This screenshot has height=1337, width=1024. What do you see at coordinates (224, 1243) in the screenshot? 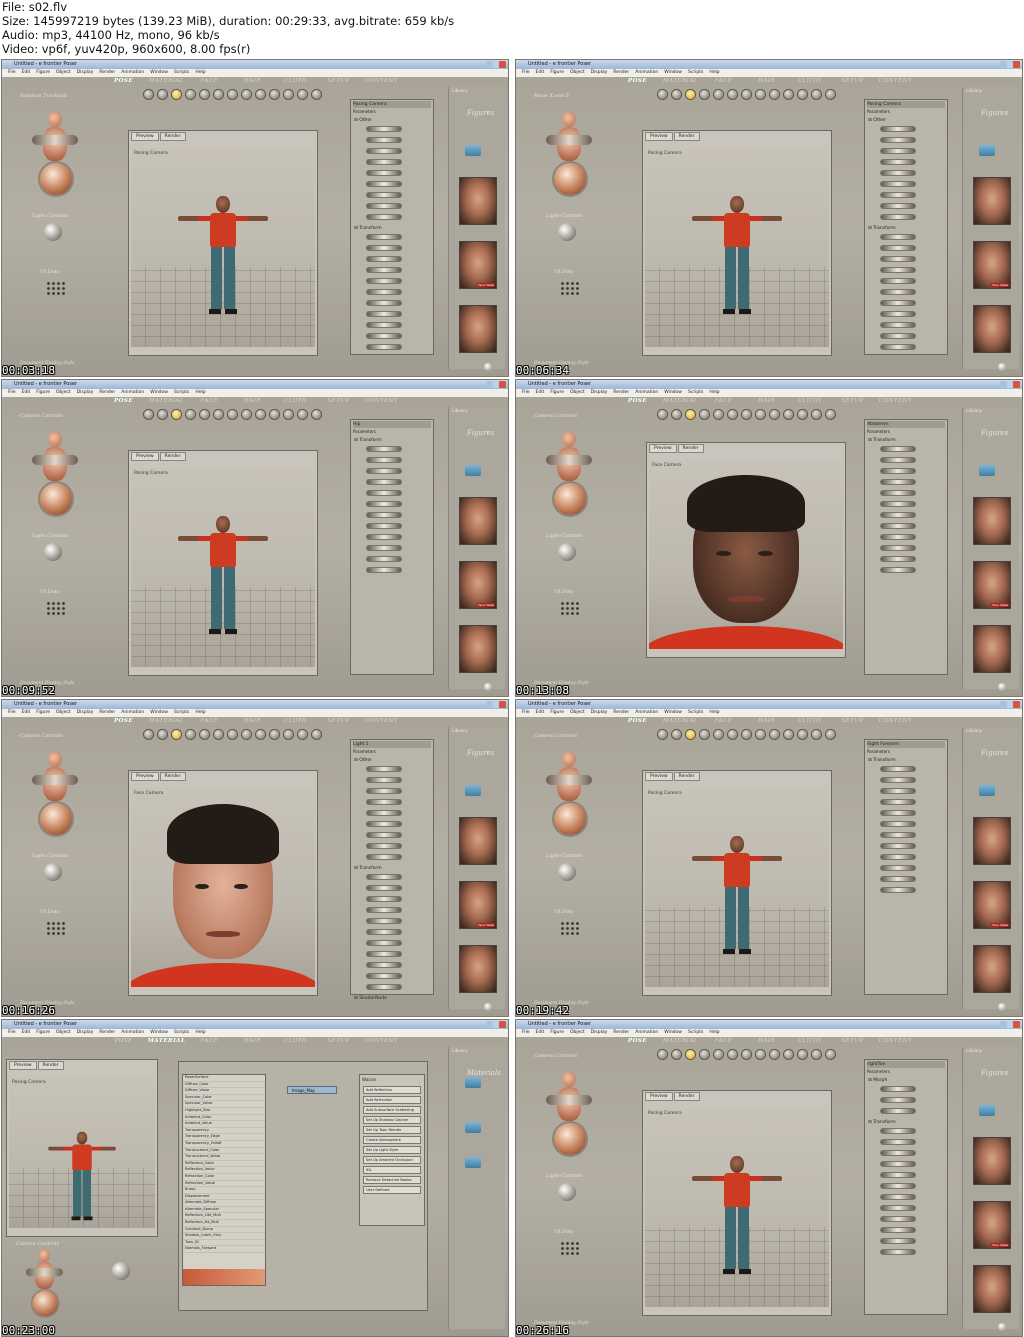
I see `shader-param-row: Toon_ID` at bounding box center [224, 1243].